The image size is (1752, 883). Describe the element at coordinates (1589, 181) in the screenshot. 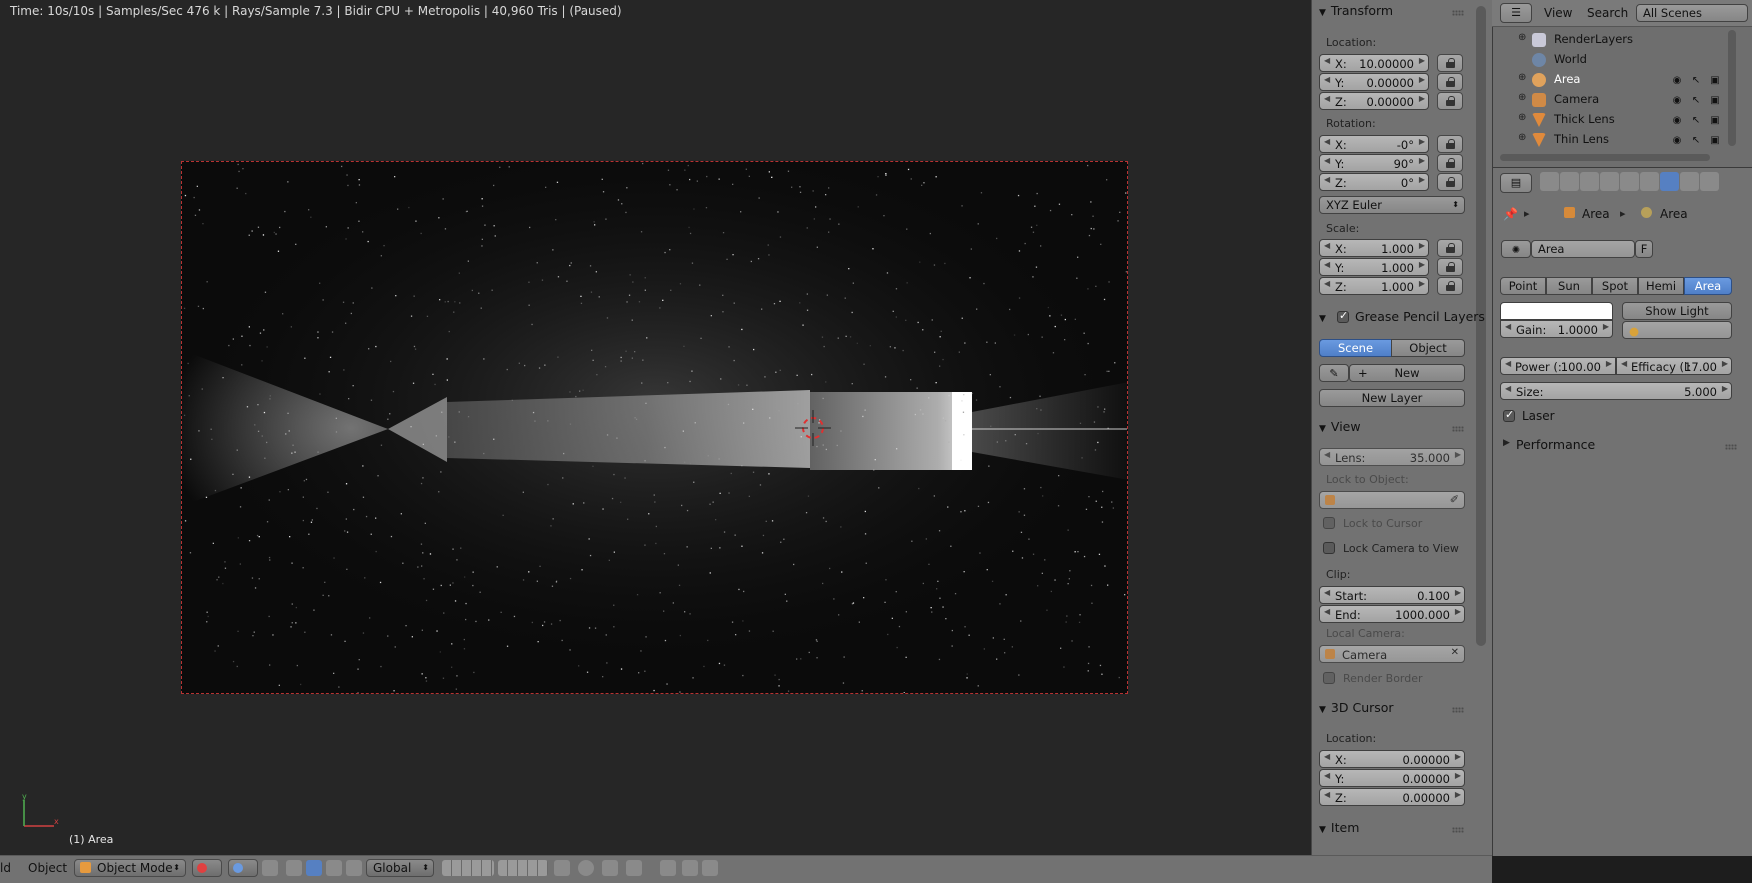

I see `tab-scene-icon` at that location.